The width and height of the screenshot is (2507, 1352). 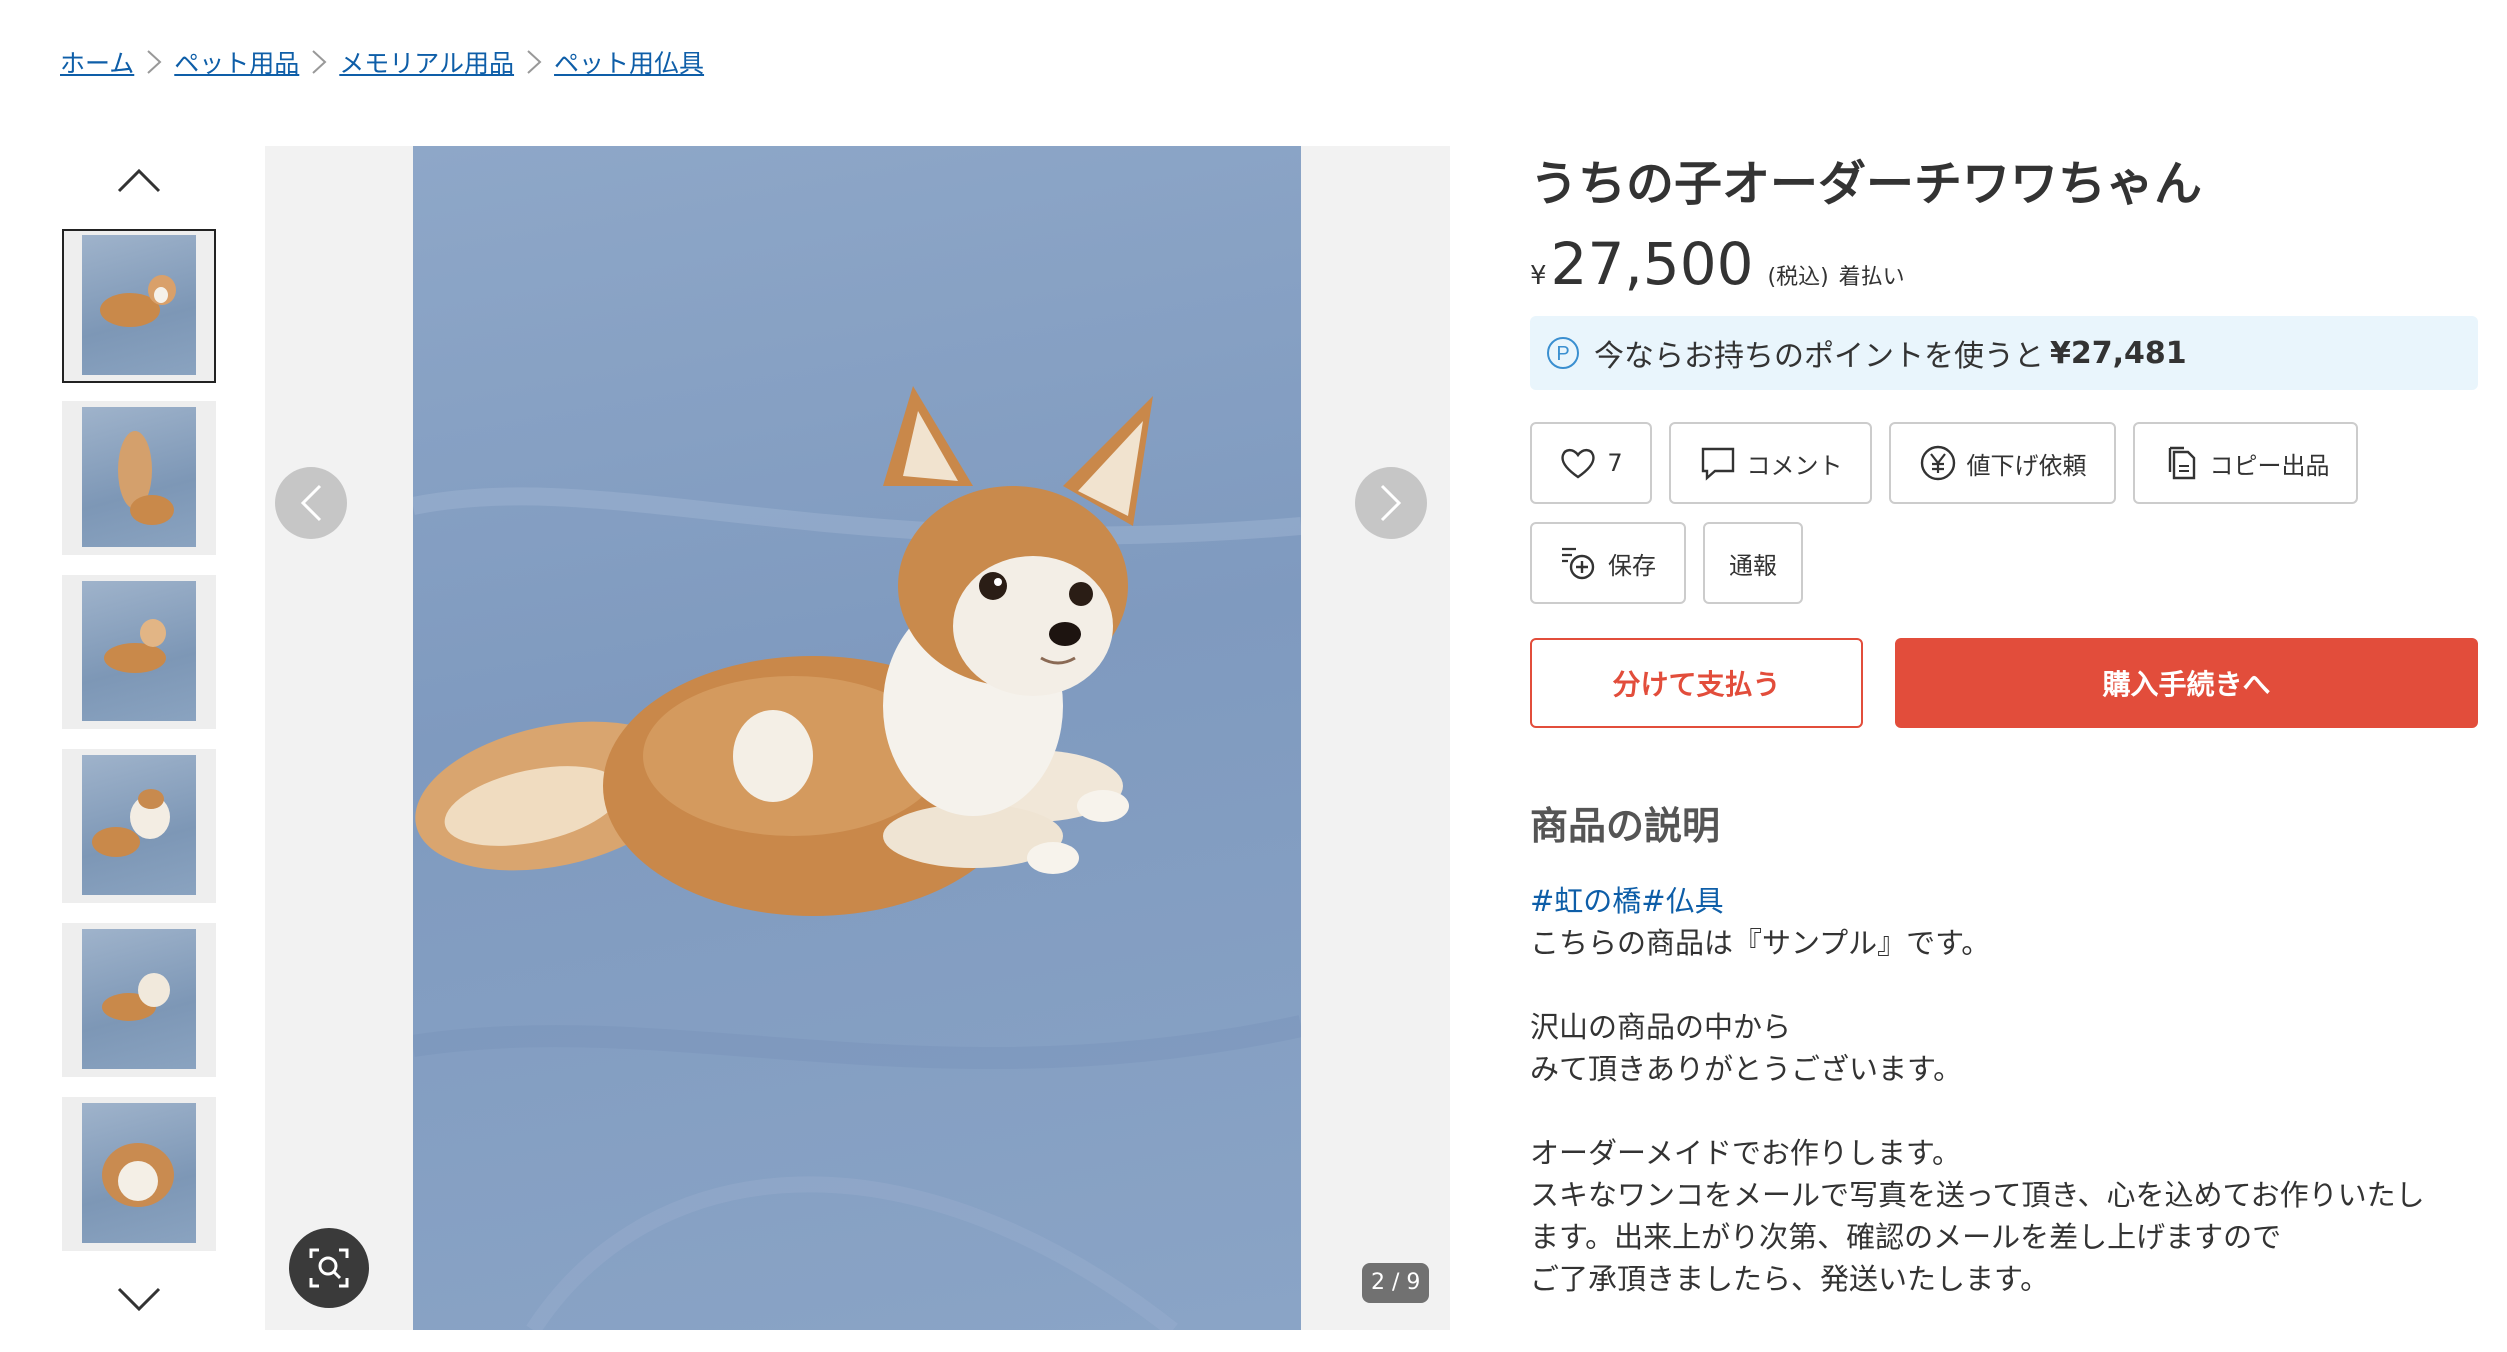 What do you see at coordinates (629, 62) in the screenshot?
I see `breadcrumb-pet-buddhist: ペット用仏具` at bounding box center [629, 62].